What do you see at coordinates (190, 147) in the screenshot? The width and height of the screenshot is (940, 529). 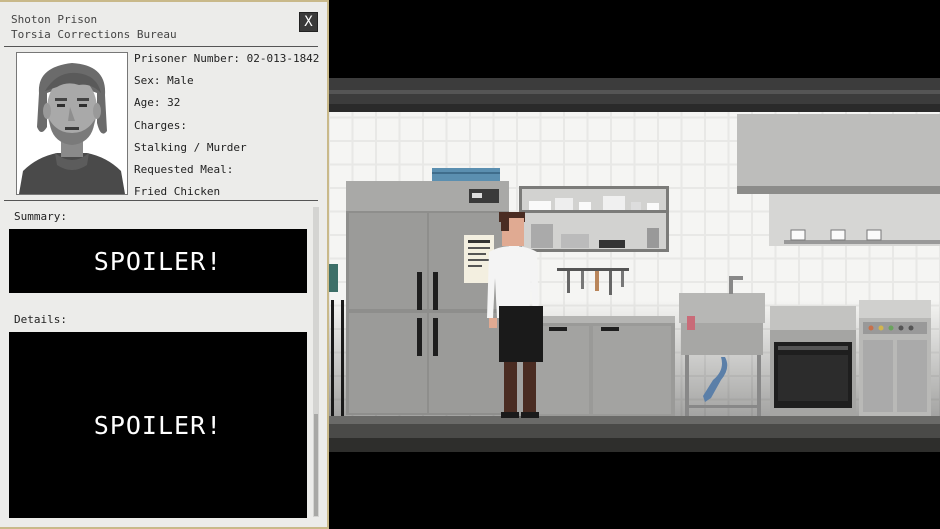 I see `charges-value: Stalking / Murder` at bounding box center [190, 147].